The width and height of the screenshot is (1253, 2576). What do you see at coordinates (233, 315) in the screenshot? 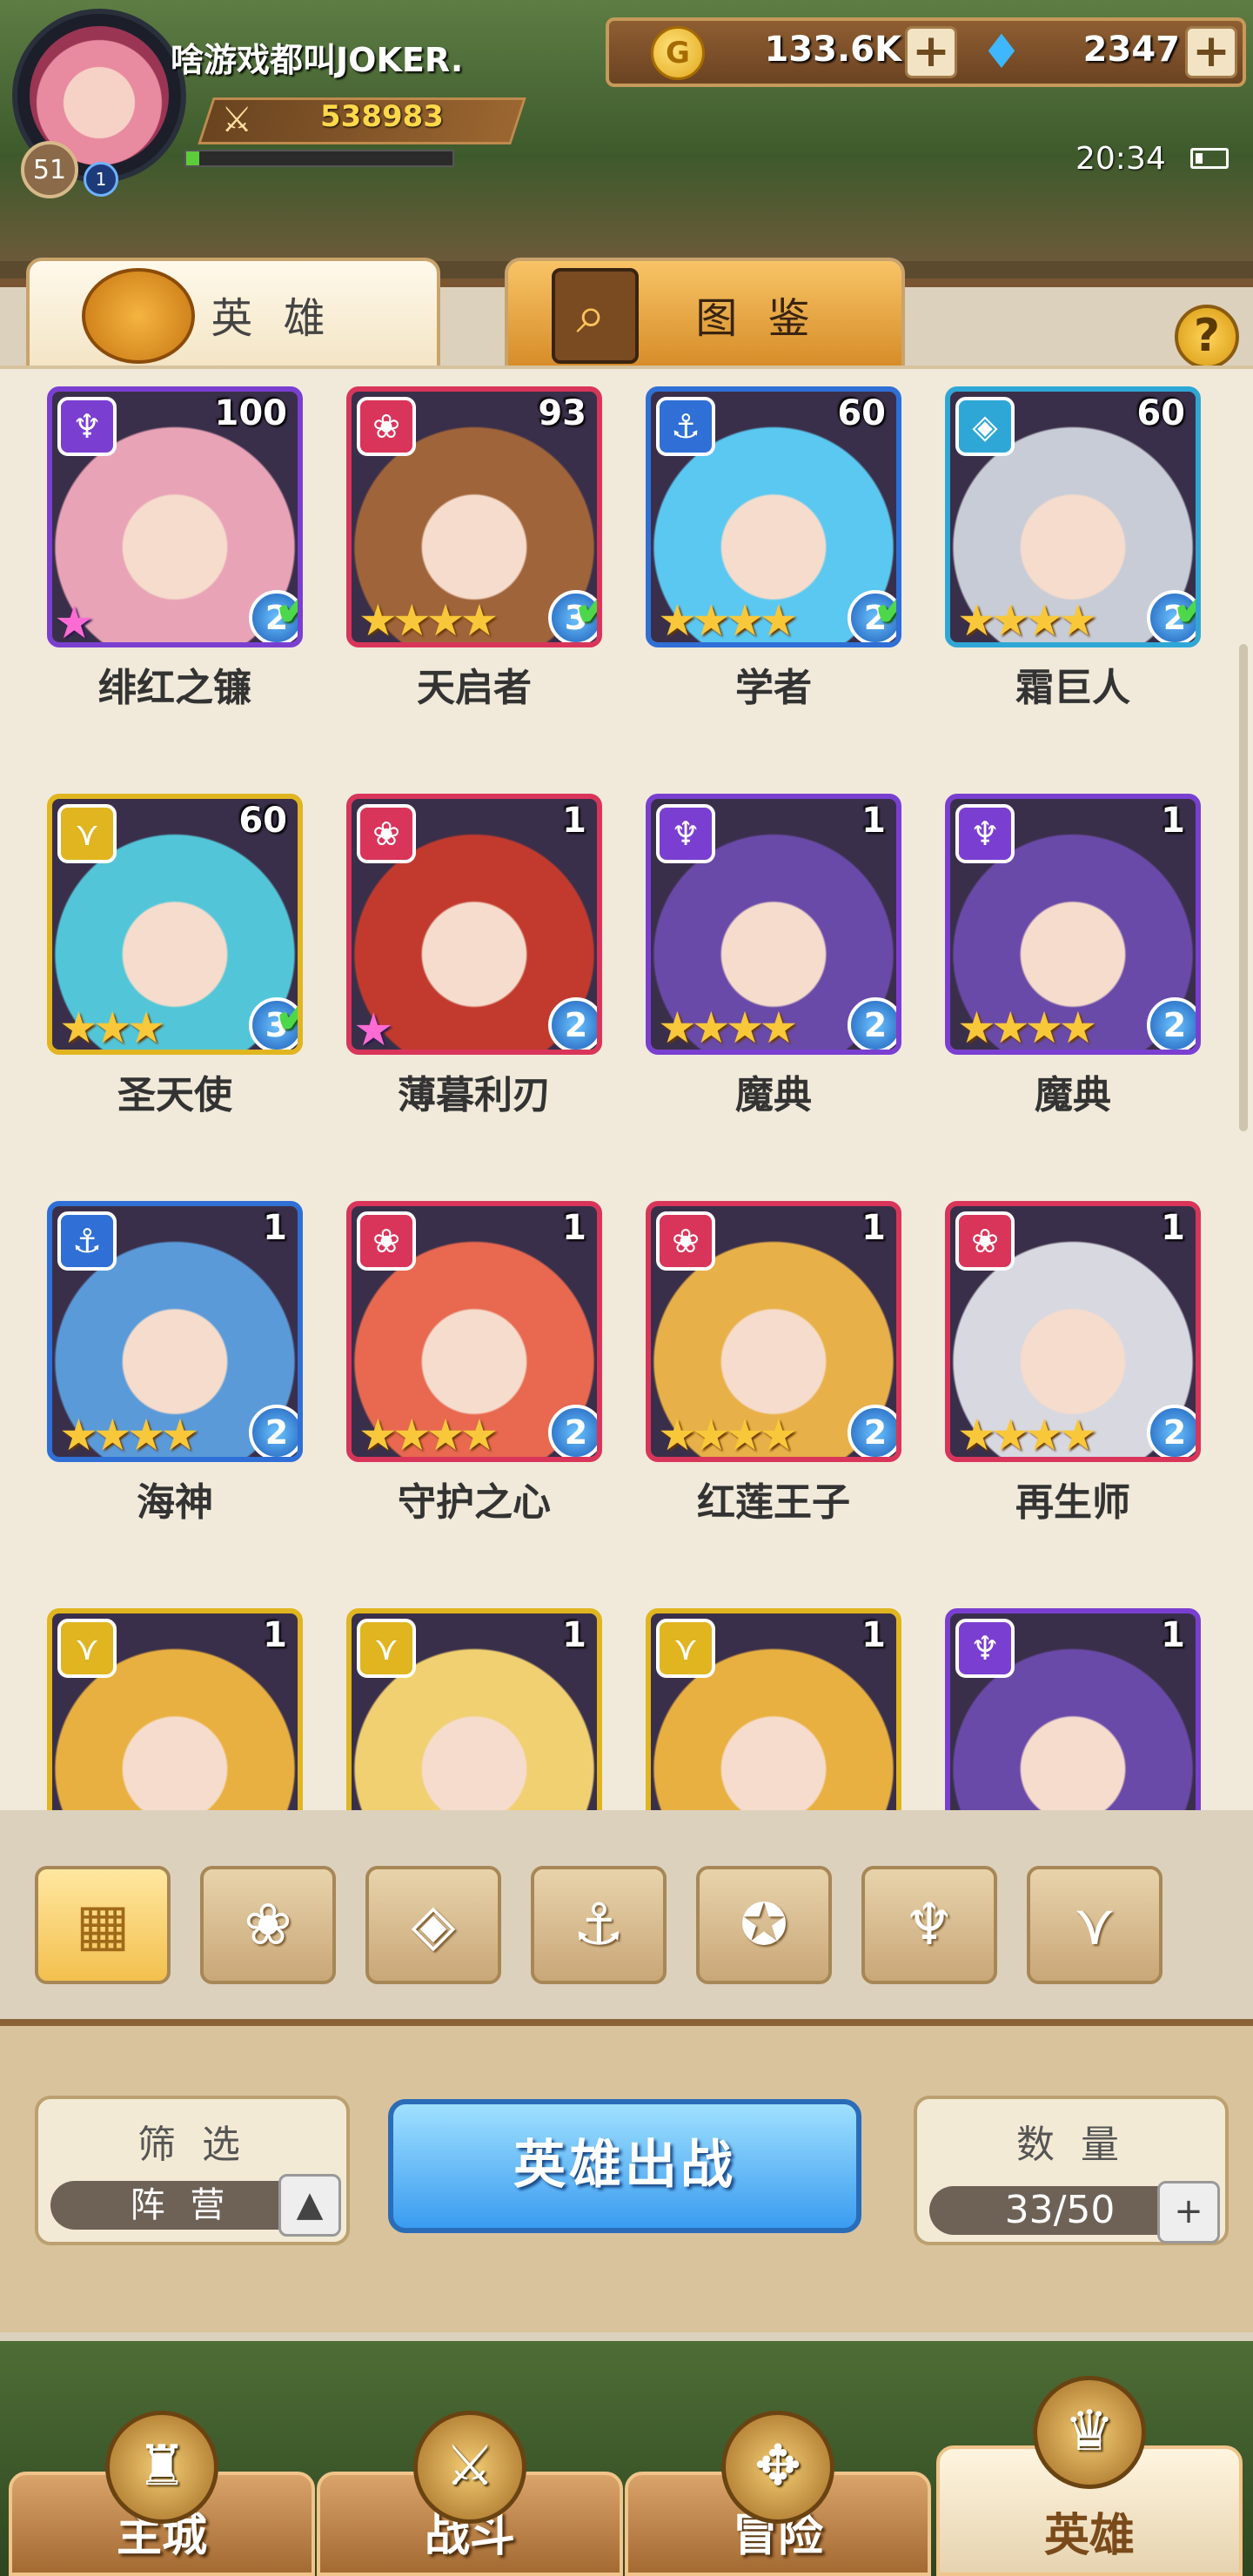
I see `tab-heroes: 英 雄` at bounding box center [233, 315].